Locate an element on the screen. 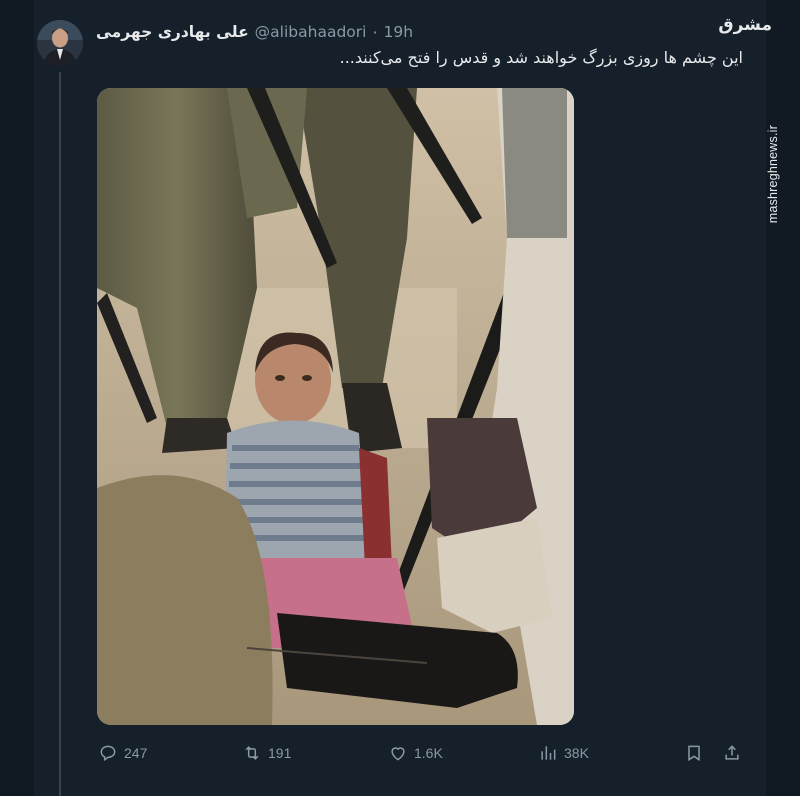 Image resolution: width=800 pixels, height=796 pixels. like-button: 1.6K is located at coordinates (415, 753).